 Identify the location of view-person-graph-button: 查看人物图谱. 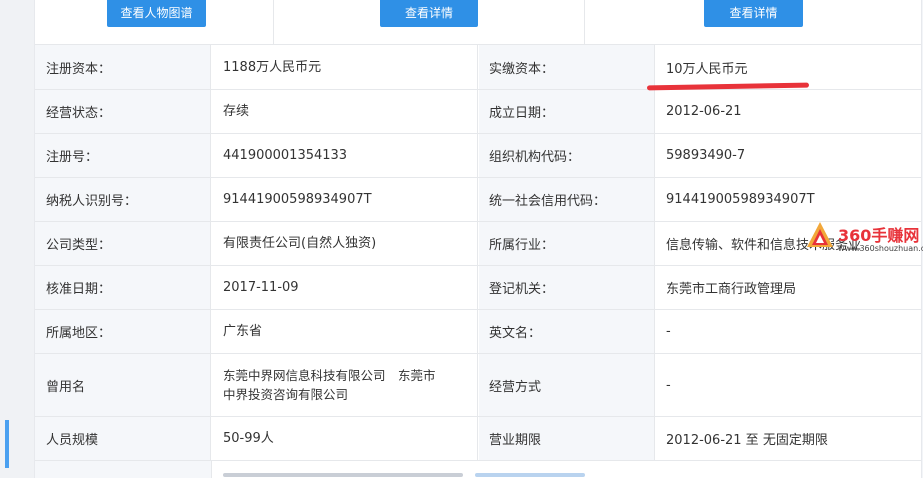
(156, 13).